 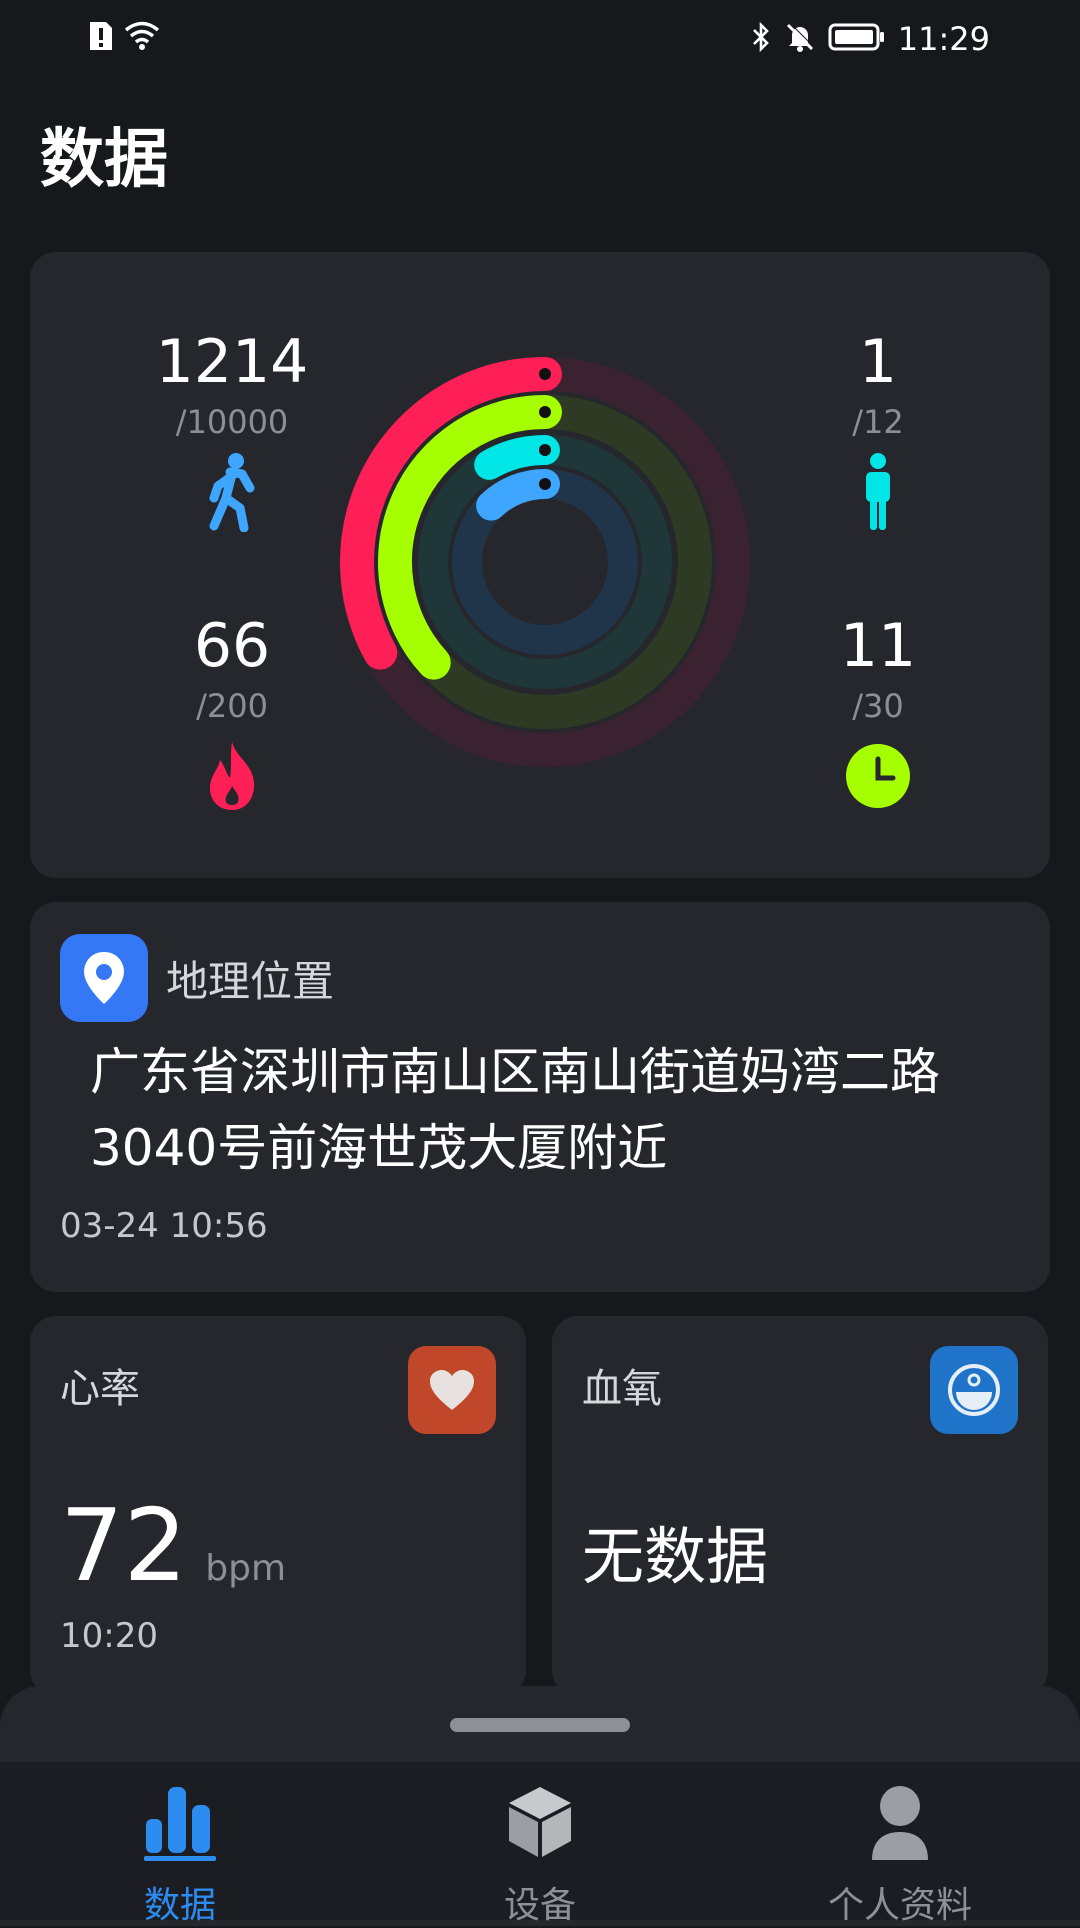 What do you see at coordinates (540, 40) in the screenshot?
I see `status-bar: 11:29` at bounding box center [540, 40].